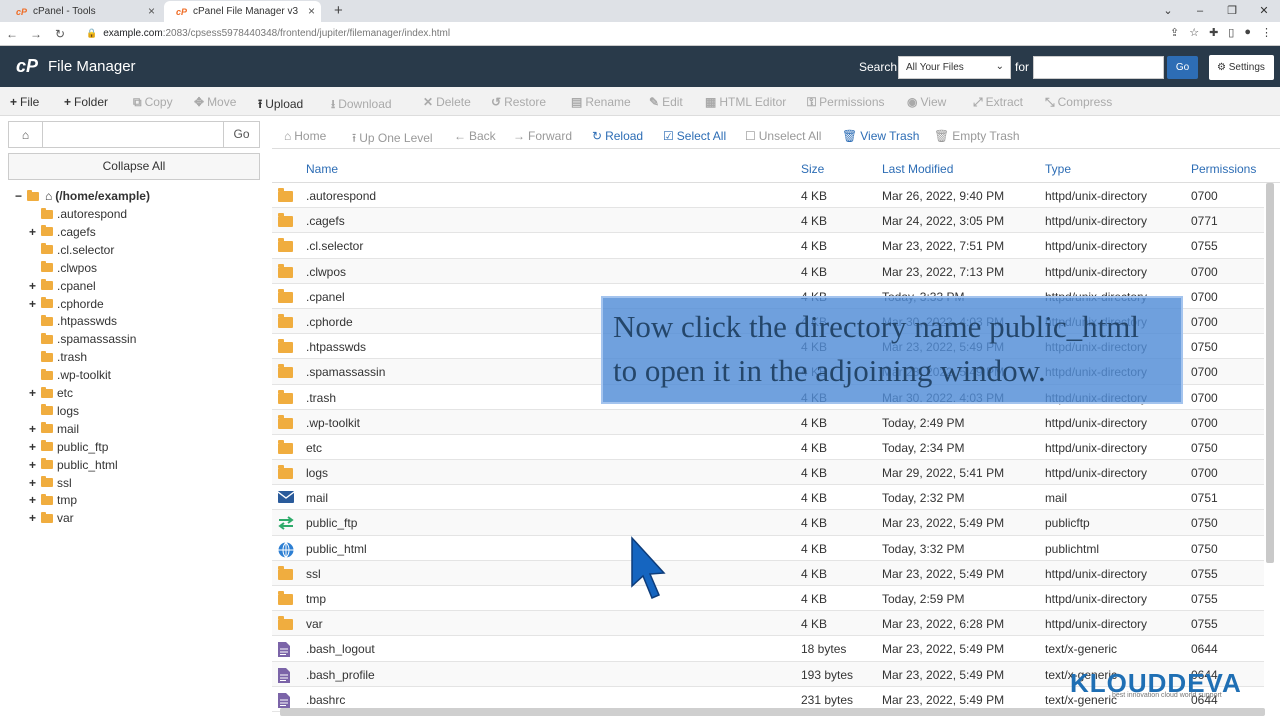 Image resolution: width=1280 pixels, height=720 pixels. I want to click on toolbar-edit-button: ✎ Edit, so click(666, 102).